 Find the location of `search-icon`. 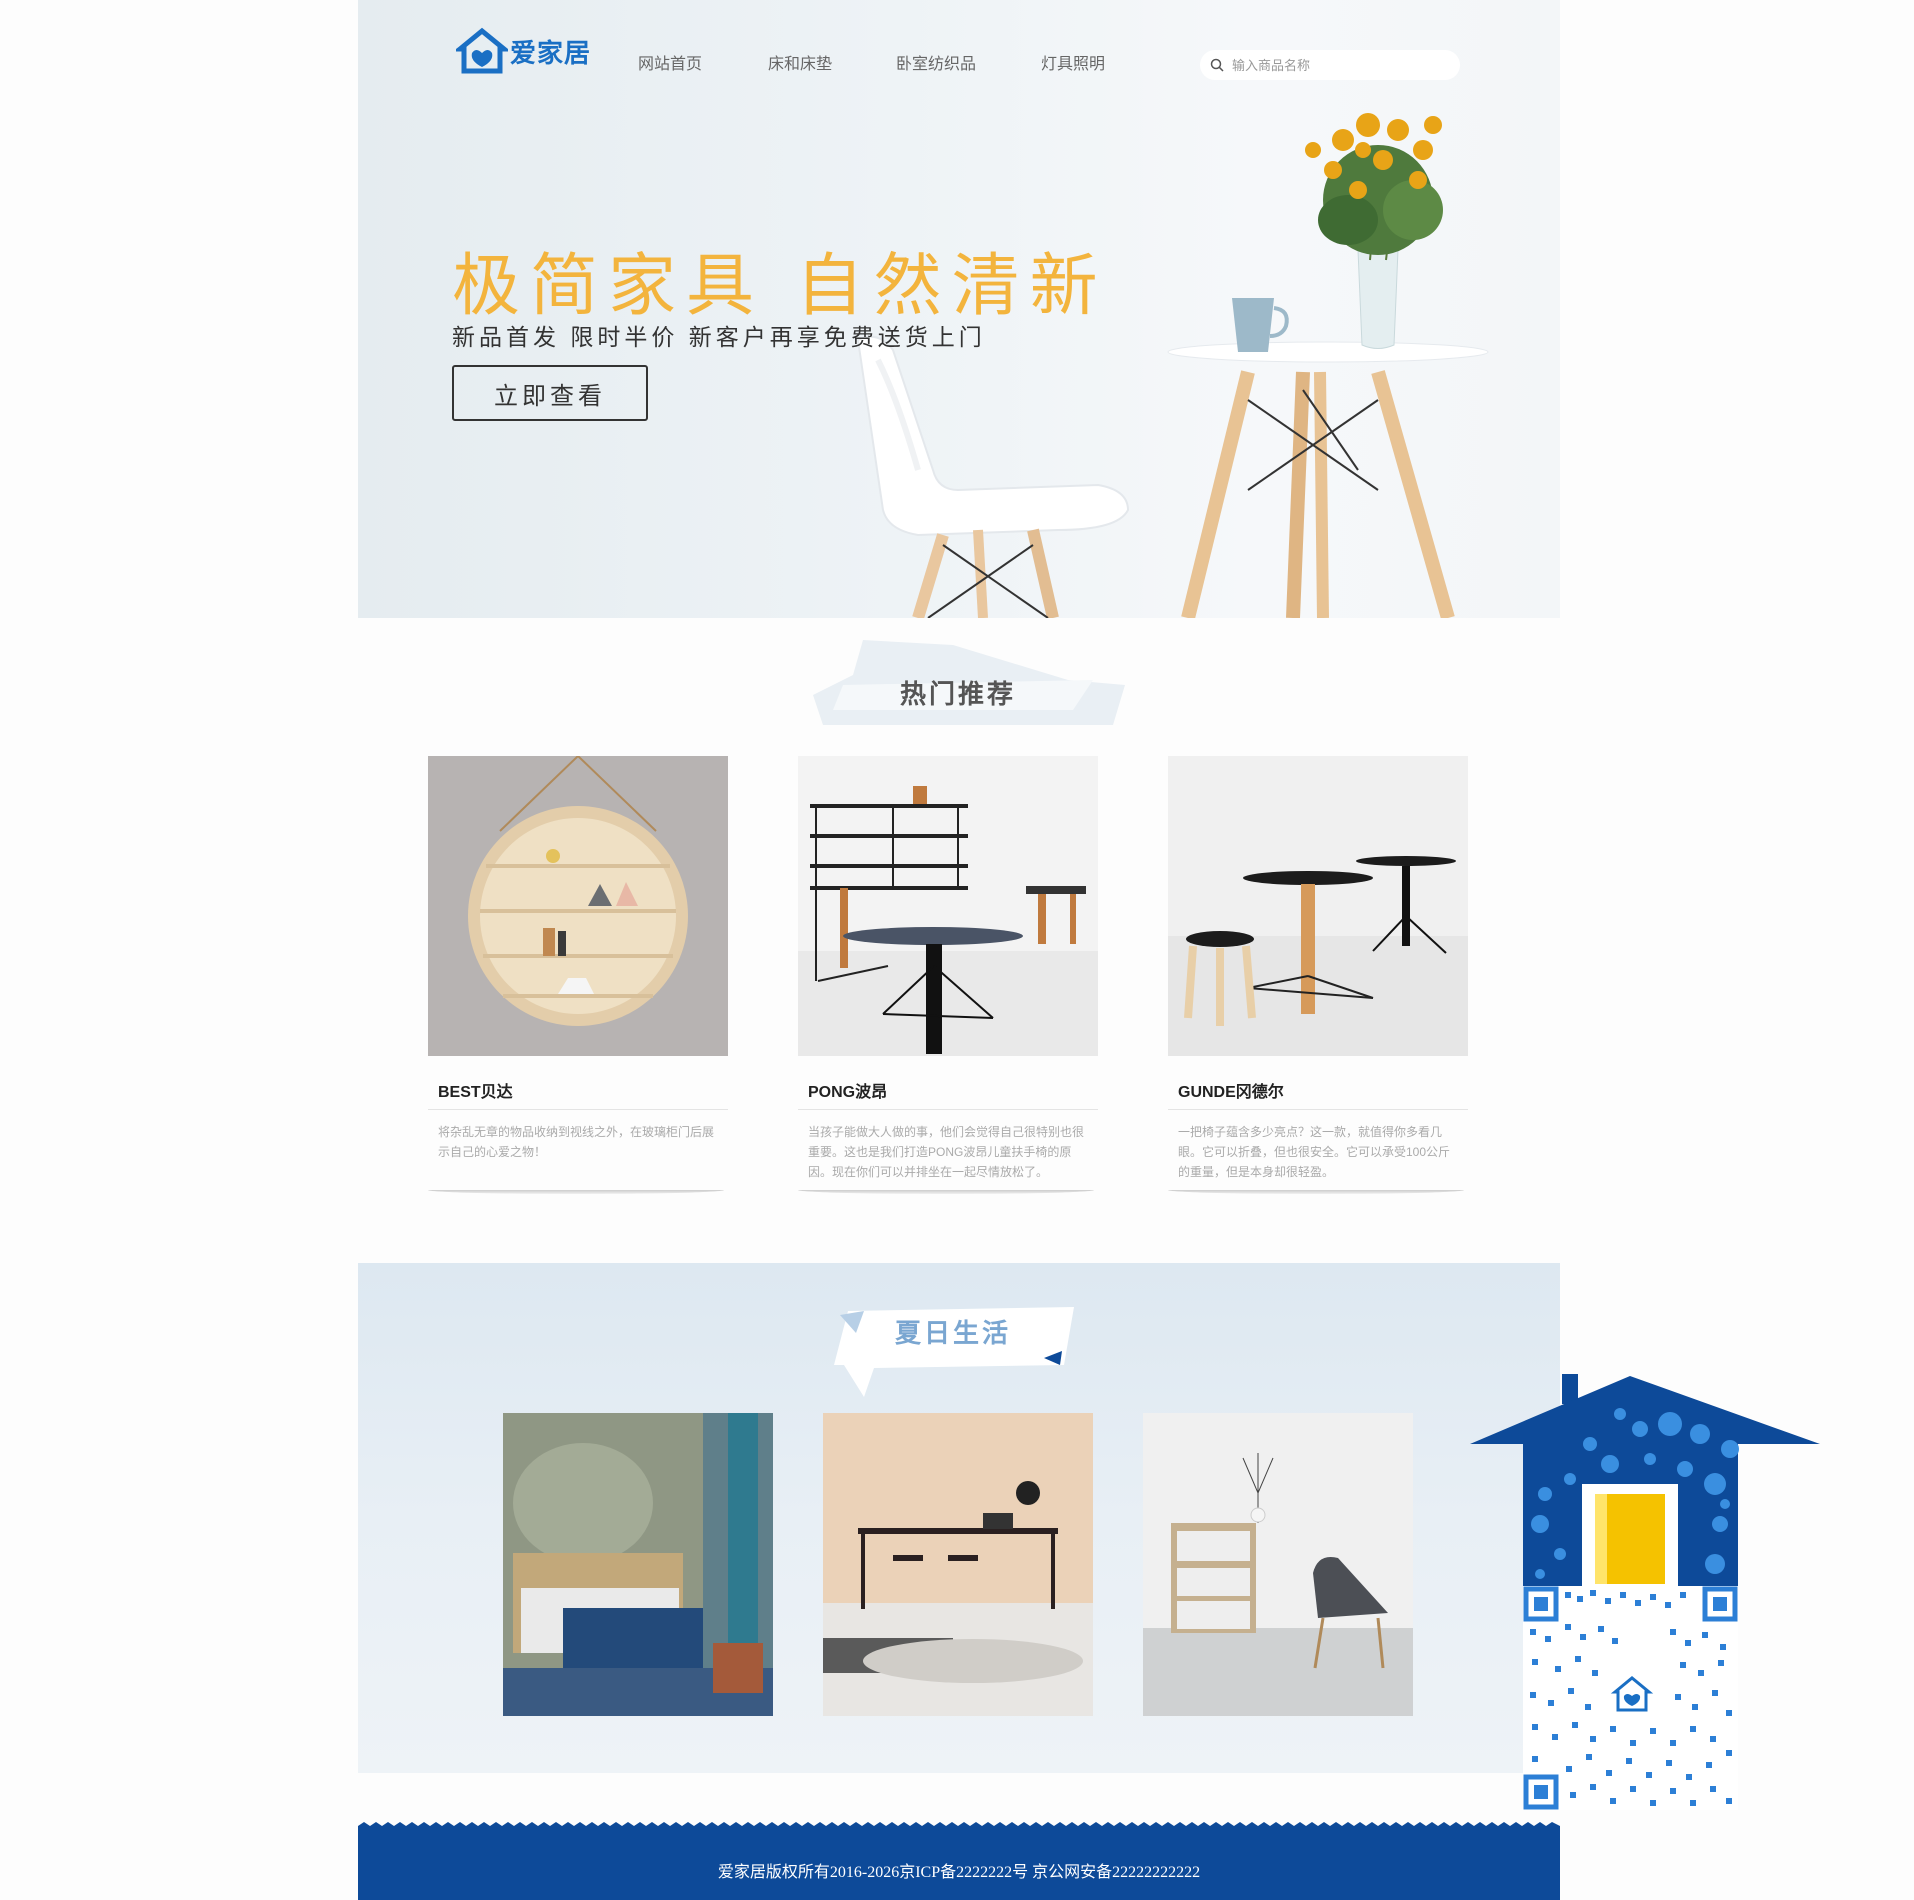

search-icon is located at coordinates (1217, 65).